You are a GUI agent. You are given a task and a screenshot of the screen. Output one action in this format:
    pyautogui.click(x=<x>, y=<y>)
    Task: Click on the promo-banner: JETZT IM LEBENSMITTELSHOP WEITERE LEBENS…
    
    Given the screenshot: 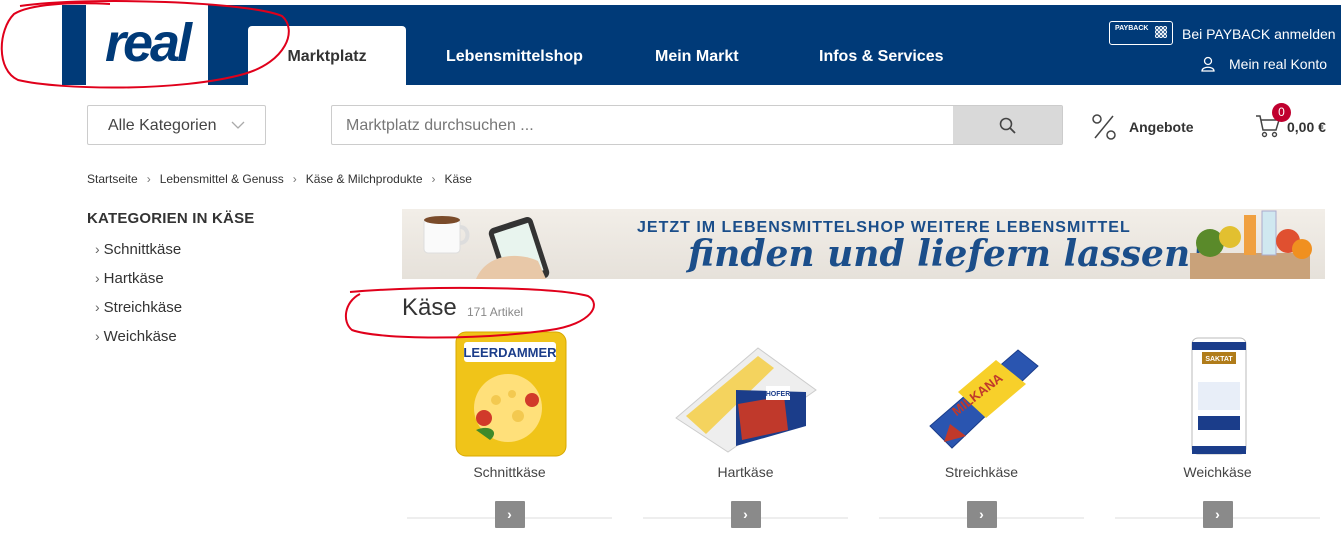 What is the action you would take?
    pyautogui.click(x=863, y=244)
    